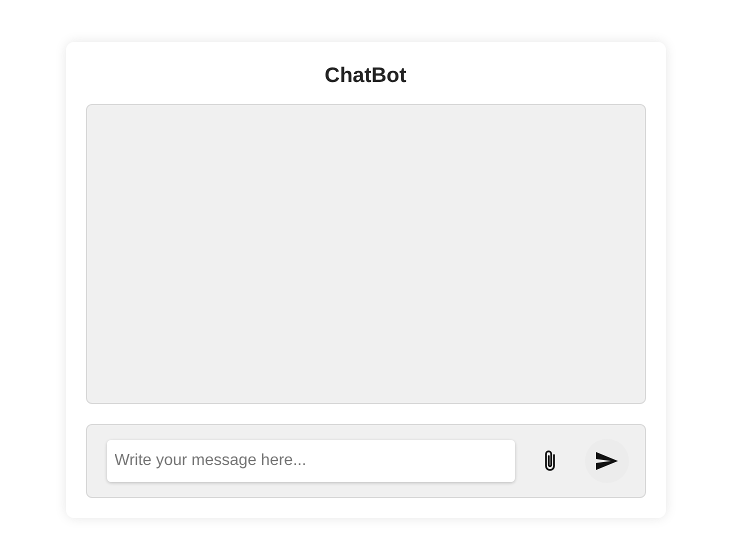  I want to click on send-button, so click(606, 461).